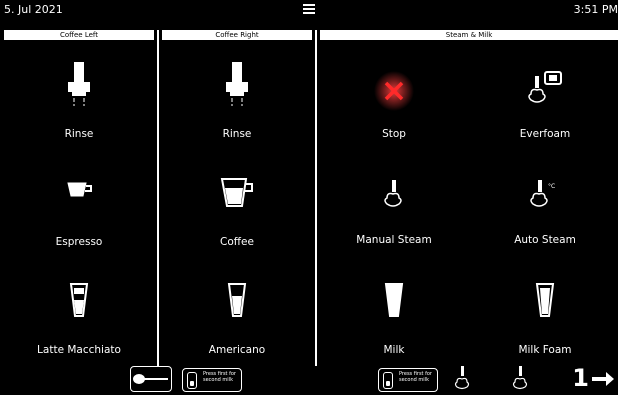 Image resolution: width=618 pixels, height=395 pixels. I want to click on latte-glass-icon, so click(79, 300).